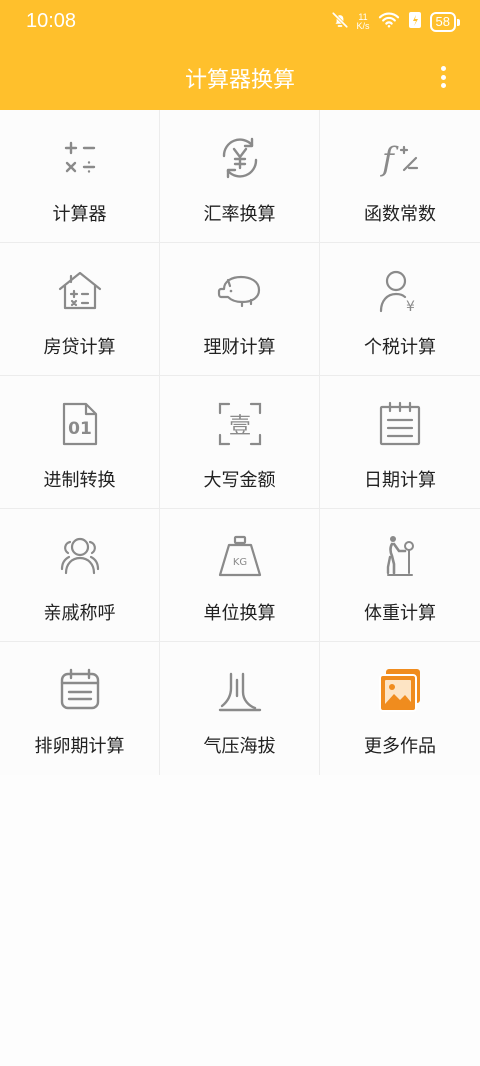 Image resolution: width=480 pixels, height=1066 pixels. What do you see at coordinates (363, 26) in the screenshot?
I see `network-speed-unit: K/s` at bounding box center [363, 26].